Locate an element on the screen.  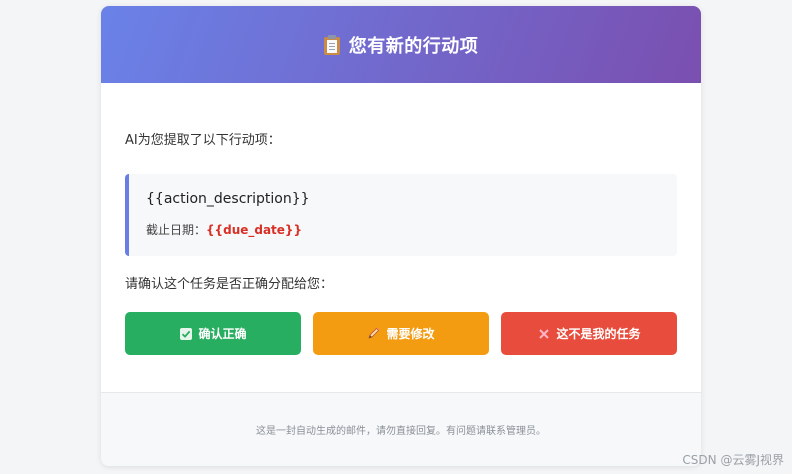
header-title: 您有新的行动项 is located at coordinates (413, 46).